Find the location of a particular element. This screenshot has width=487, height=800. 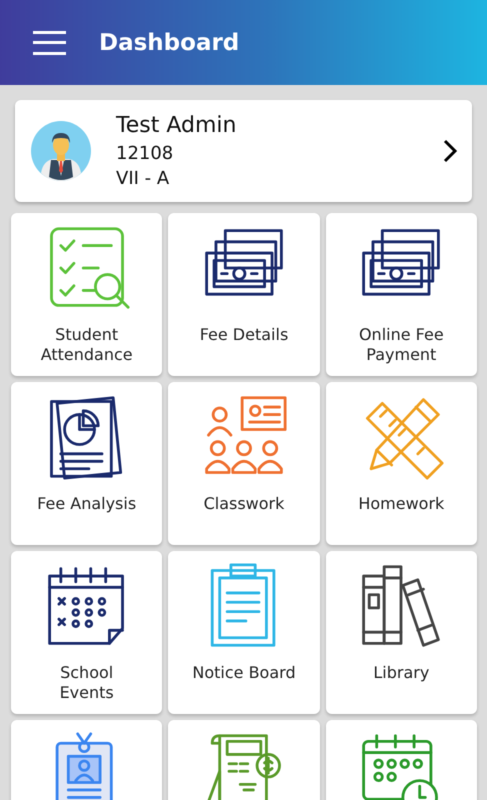

menu-tile: School Events is located at coordinates (86, 632).